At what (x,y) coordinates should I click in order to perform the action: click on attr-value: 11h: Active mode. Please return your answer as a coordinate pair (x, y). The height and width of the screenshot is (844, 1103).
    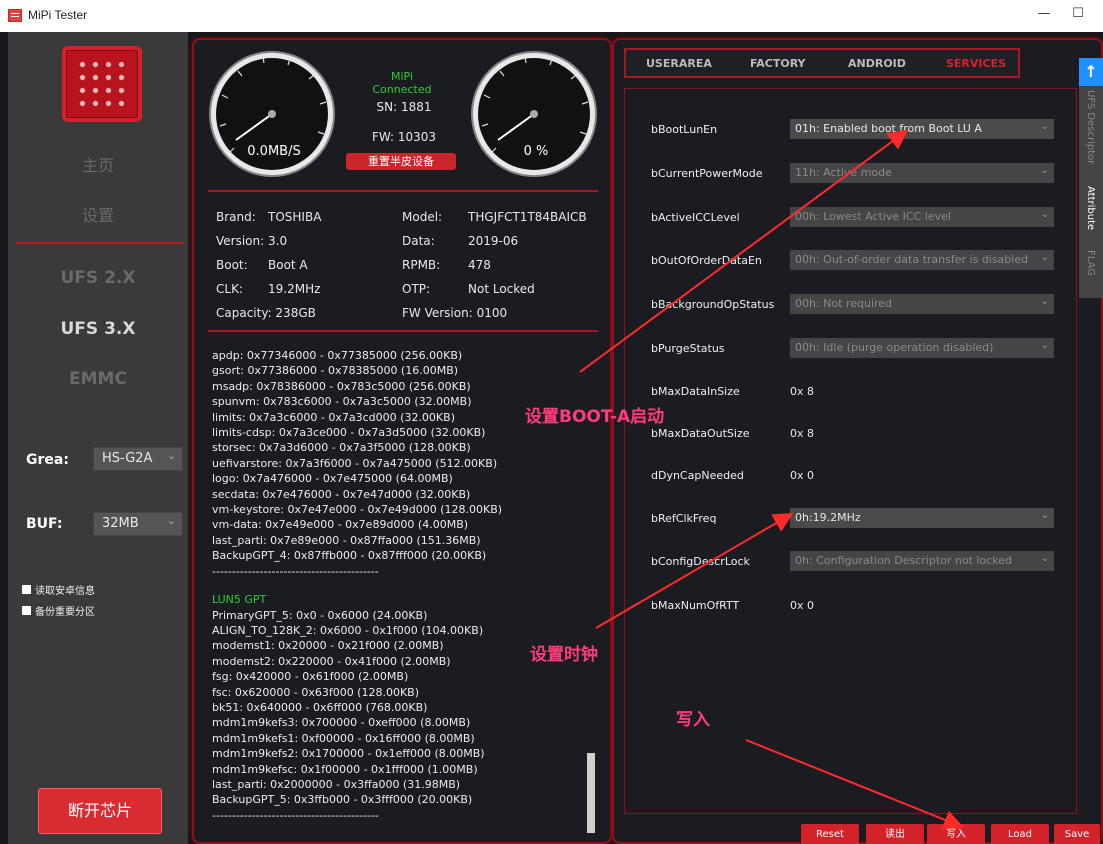
    Looking at the image, I should click on (843, 172).